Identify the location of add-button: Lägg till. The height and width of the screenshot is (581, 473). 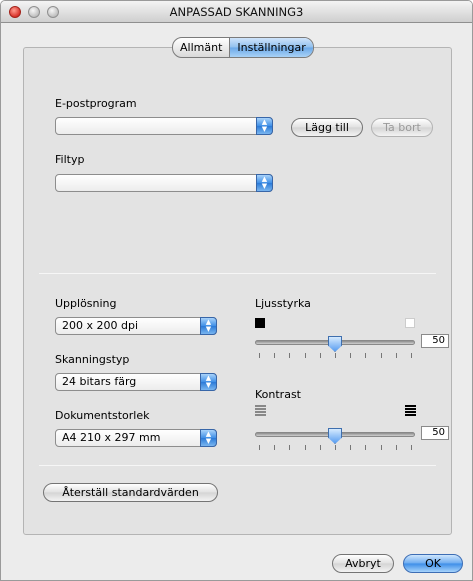
(327, 127).